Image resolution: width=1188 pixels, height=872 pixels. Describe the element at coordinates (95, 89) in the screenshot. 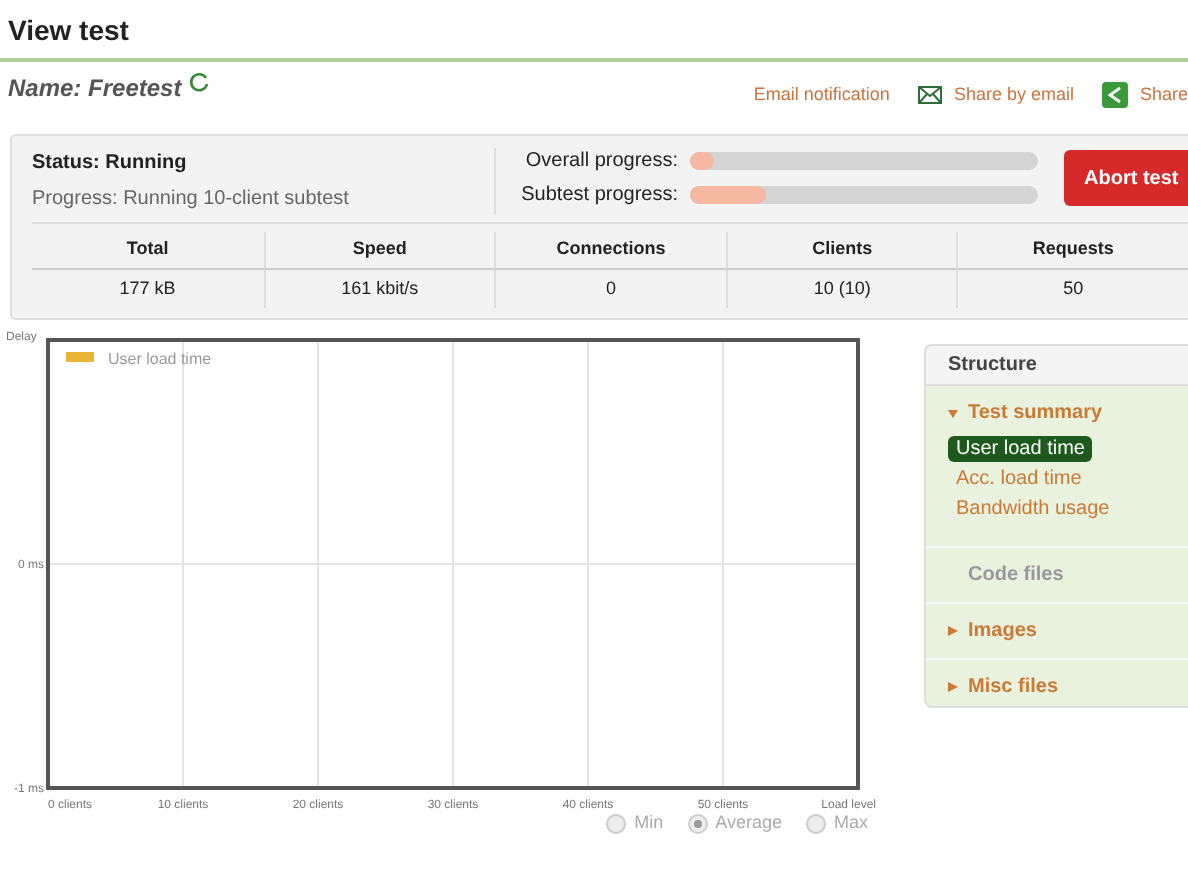

I see `test-name: Name: Freetest` at that location.